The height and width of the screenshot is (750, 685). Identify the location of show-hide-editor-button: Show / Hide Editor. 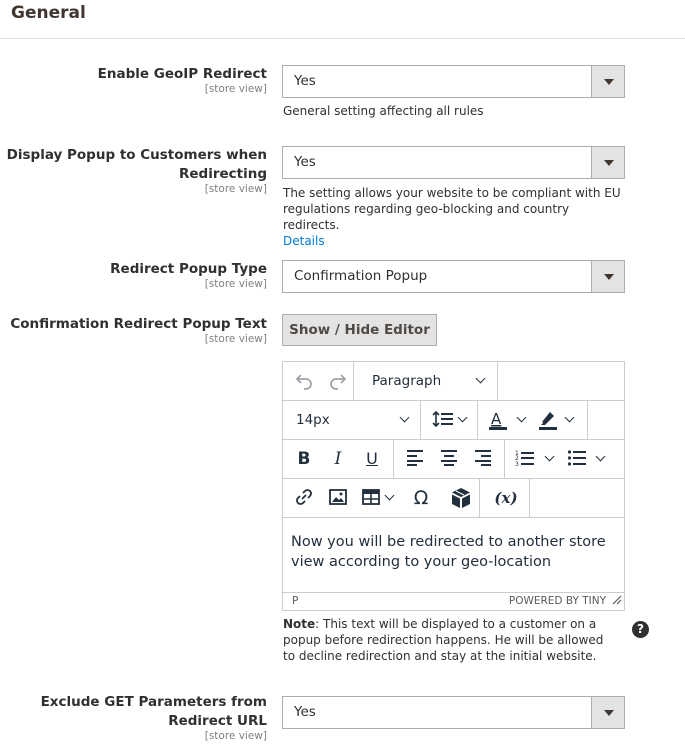
(359, 330).